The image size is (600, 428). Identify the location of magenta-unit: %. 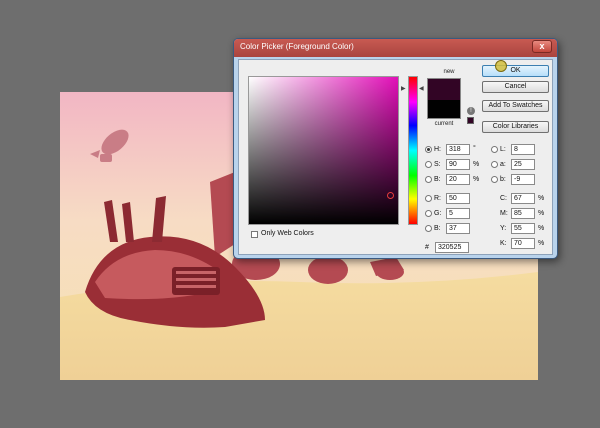
(541, 213).